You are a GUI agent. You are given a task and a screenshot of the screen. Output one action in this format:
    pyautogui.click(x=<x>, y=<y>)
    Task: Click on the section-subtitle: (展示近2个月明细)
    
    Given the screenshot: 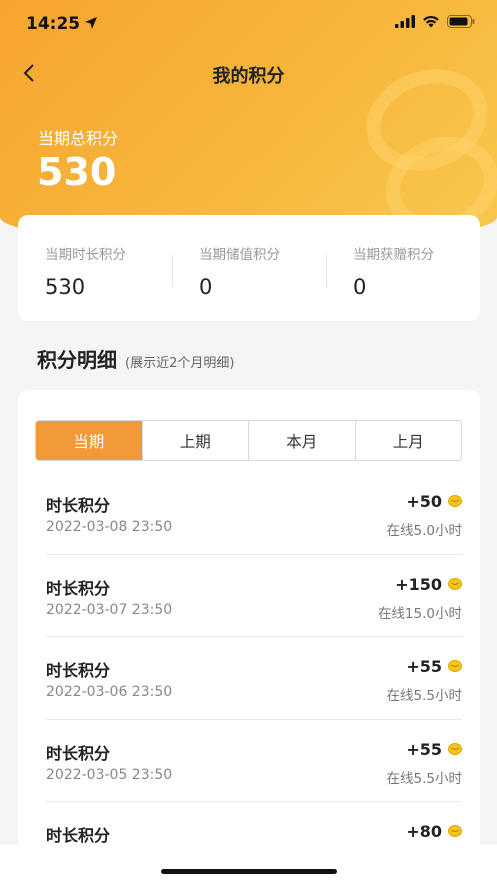 What is the action you would take?
    pyautogui.click(x=180, y=363)
    